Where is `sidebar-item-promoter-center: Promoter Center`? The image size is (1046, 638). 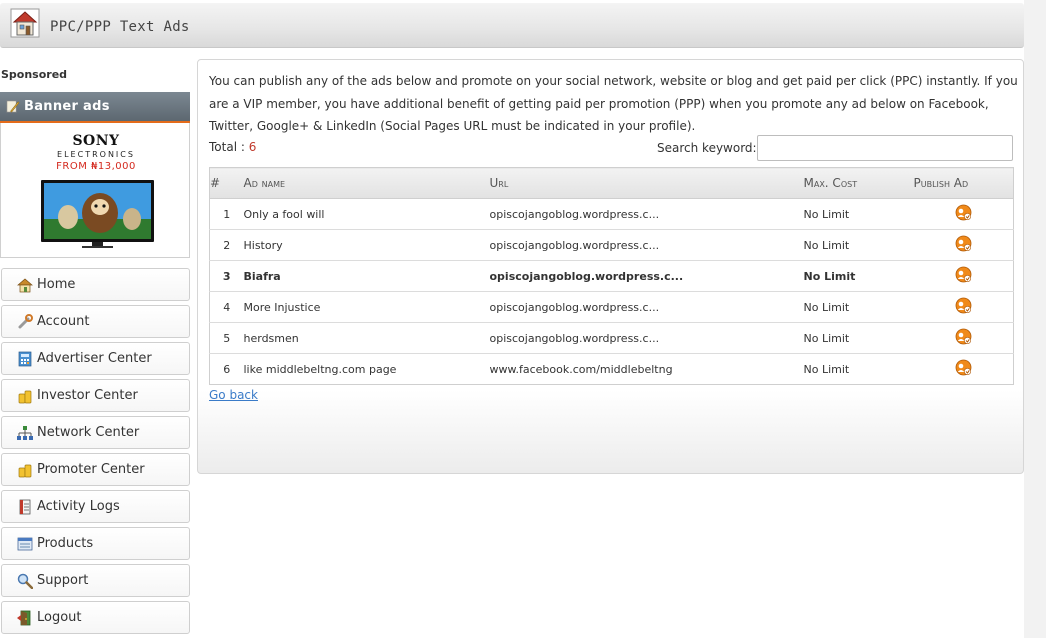 sidebar-item-promoter-center: Promoter Center is located at coordinates (95, 469).